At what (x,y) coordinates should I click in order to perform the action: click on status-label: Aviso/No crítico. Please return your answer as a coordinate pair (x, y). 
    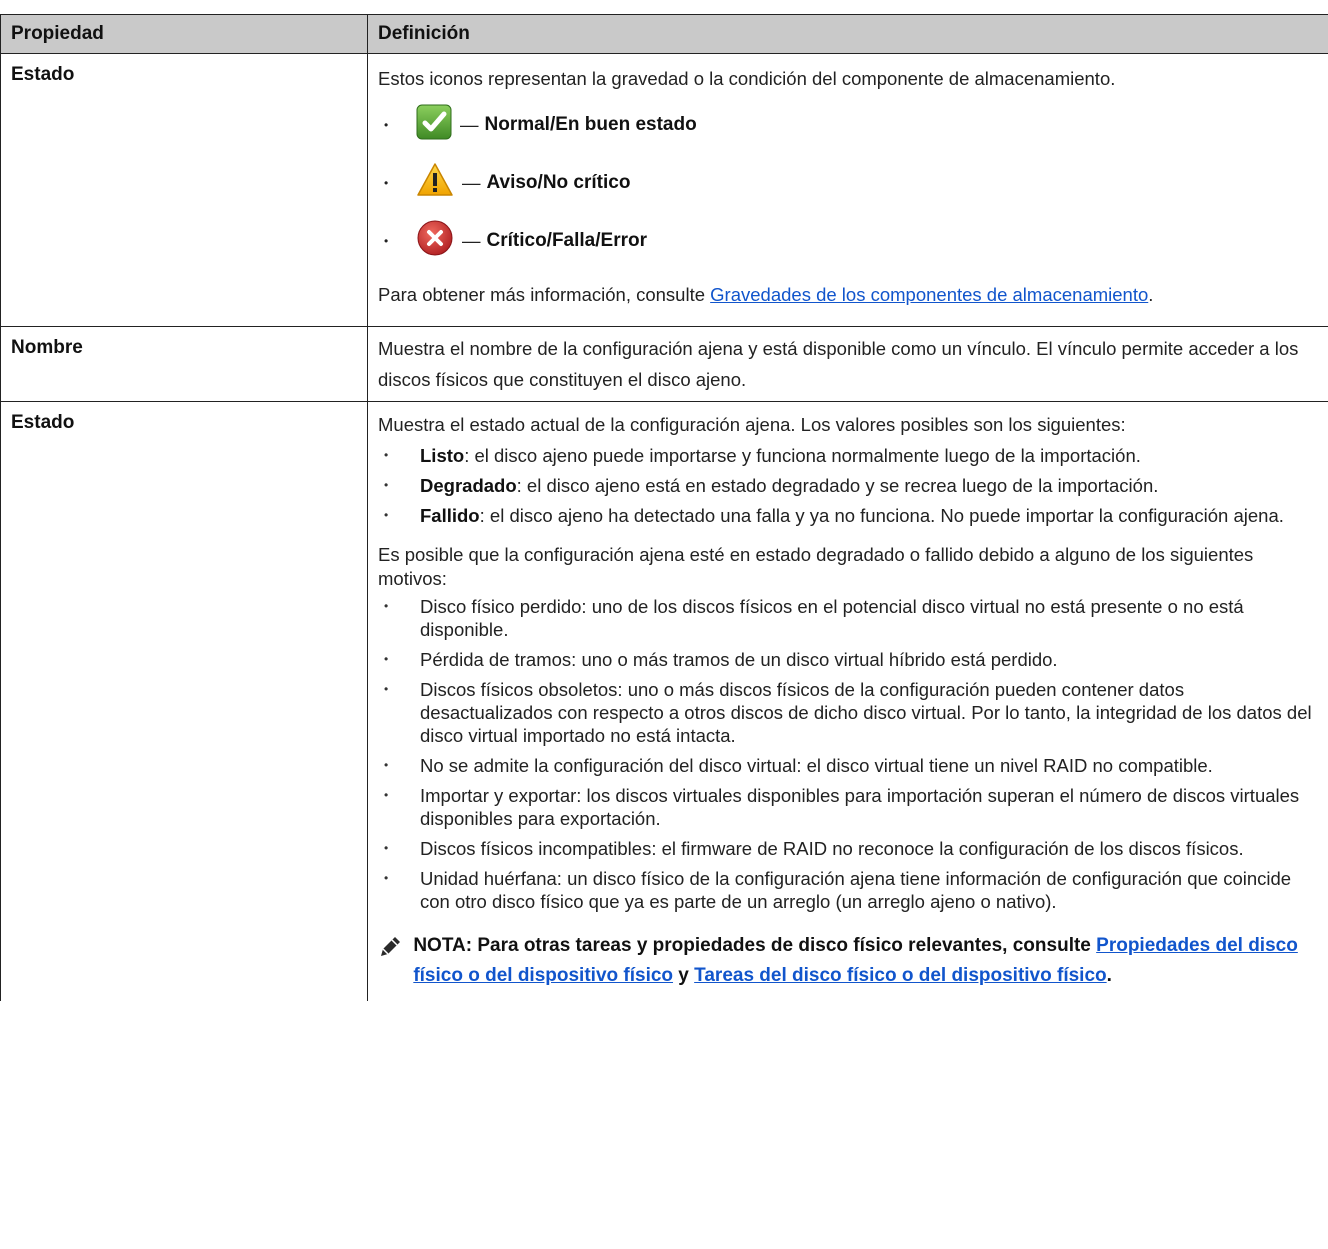
    Looking at the image, I should click on (558, 182).